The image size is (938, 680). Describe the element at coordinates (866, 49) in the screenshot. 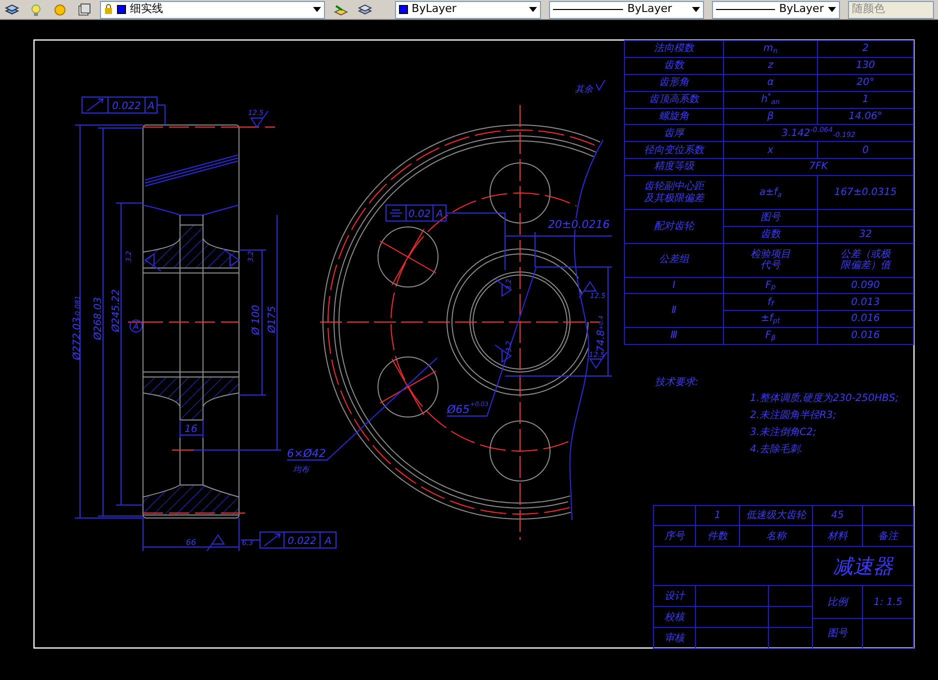

I see `table-cell: 2` at that location.